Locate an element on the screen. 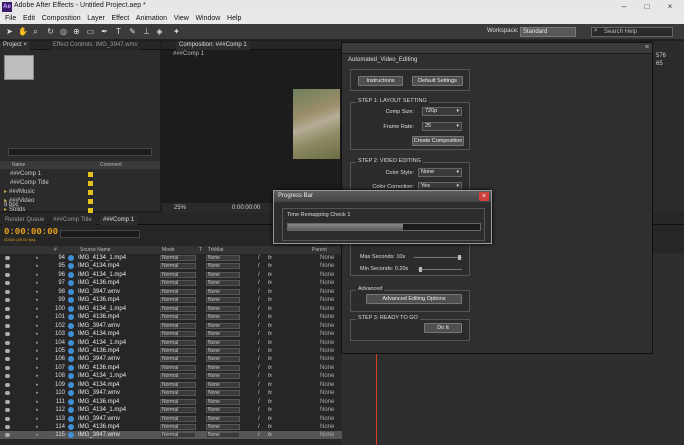 The width and height of the screenshot is (684, 445). menu-layer: Layer is located at coordinates (96, 19).